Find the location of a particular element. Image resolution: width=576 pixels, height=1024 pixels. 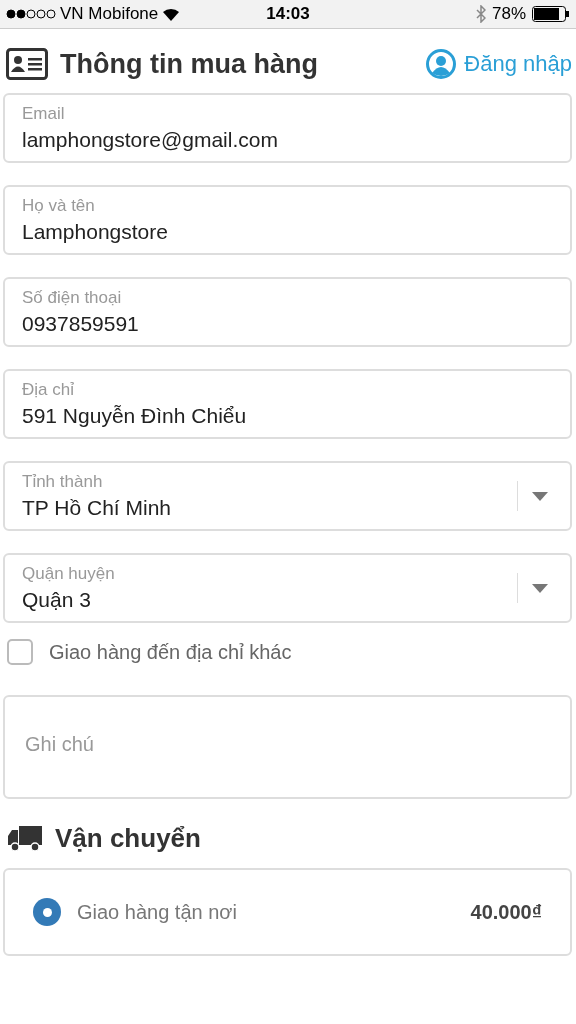

note-field: Ghi chú is located at coordinates (287, 747).